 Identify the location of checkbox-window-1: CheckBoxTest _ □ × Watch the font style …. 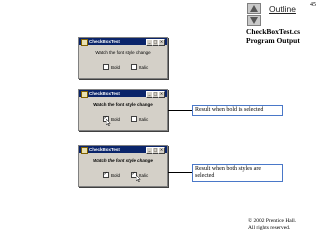
(123, 58).